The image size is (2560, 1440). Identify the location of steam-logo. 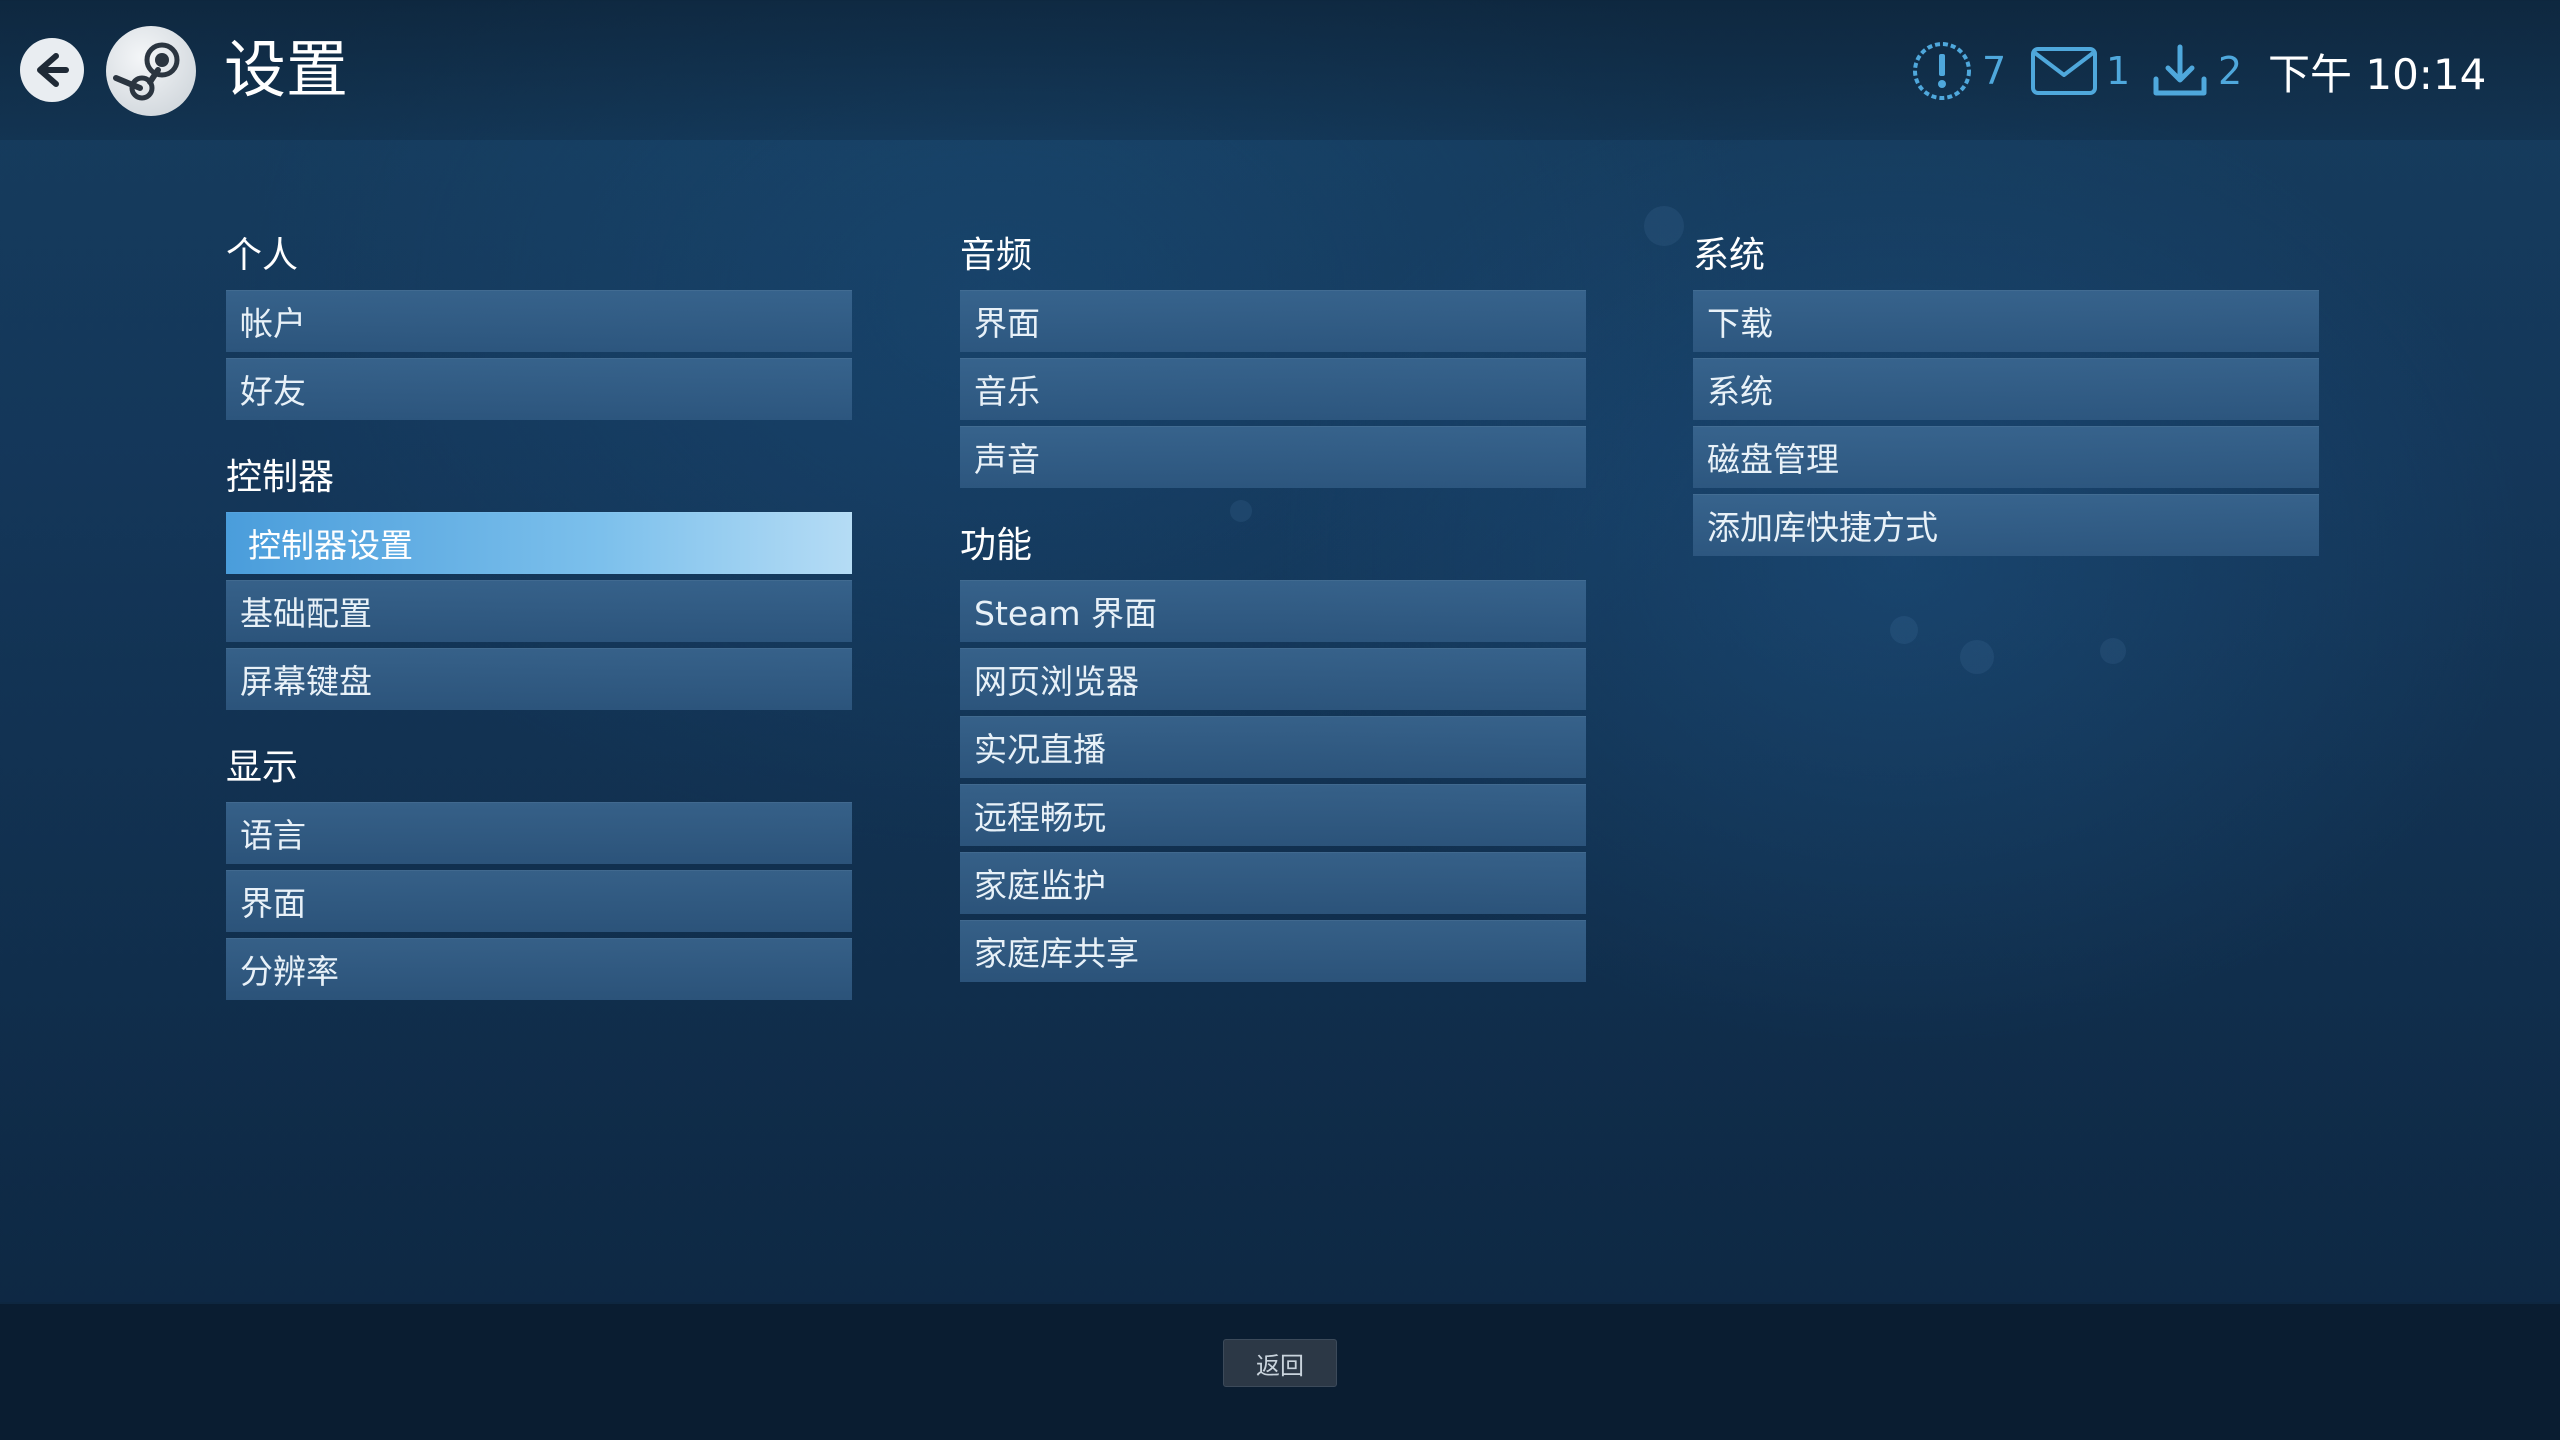
(151, 71).